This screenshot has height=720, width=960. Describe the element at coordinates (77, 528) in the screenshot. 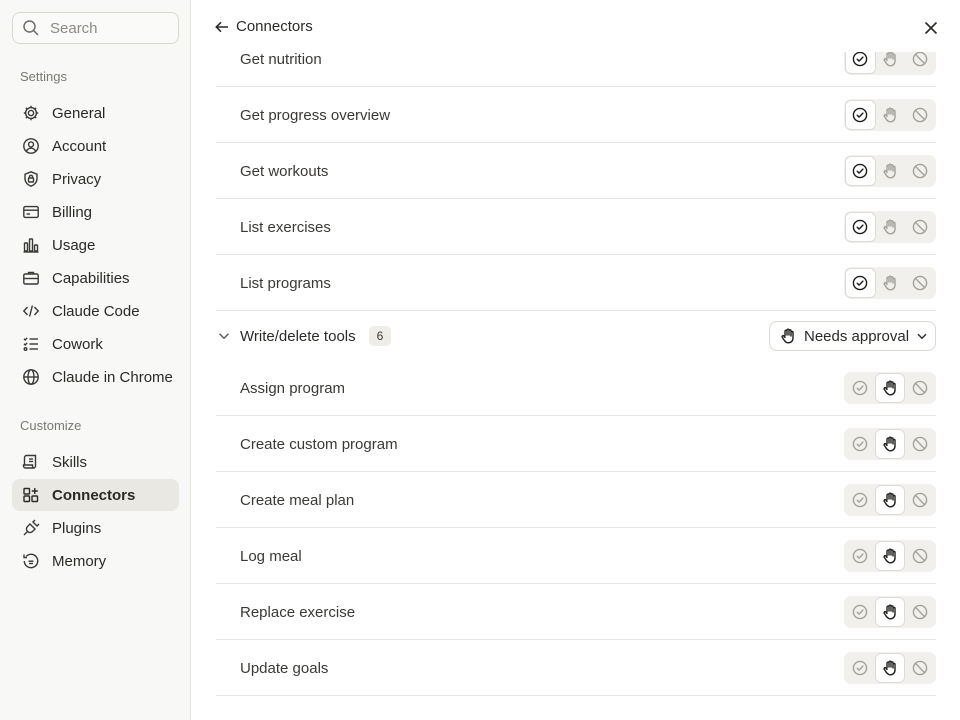

I see `sidebar-item-label: Plugins` at that location.